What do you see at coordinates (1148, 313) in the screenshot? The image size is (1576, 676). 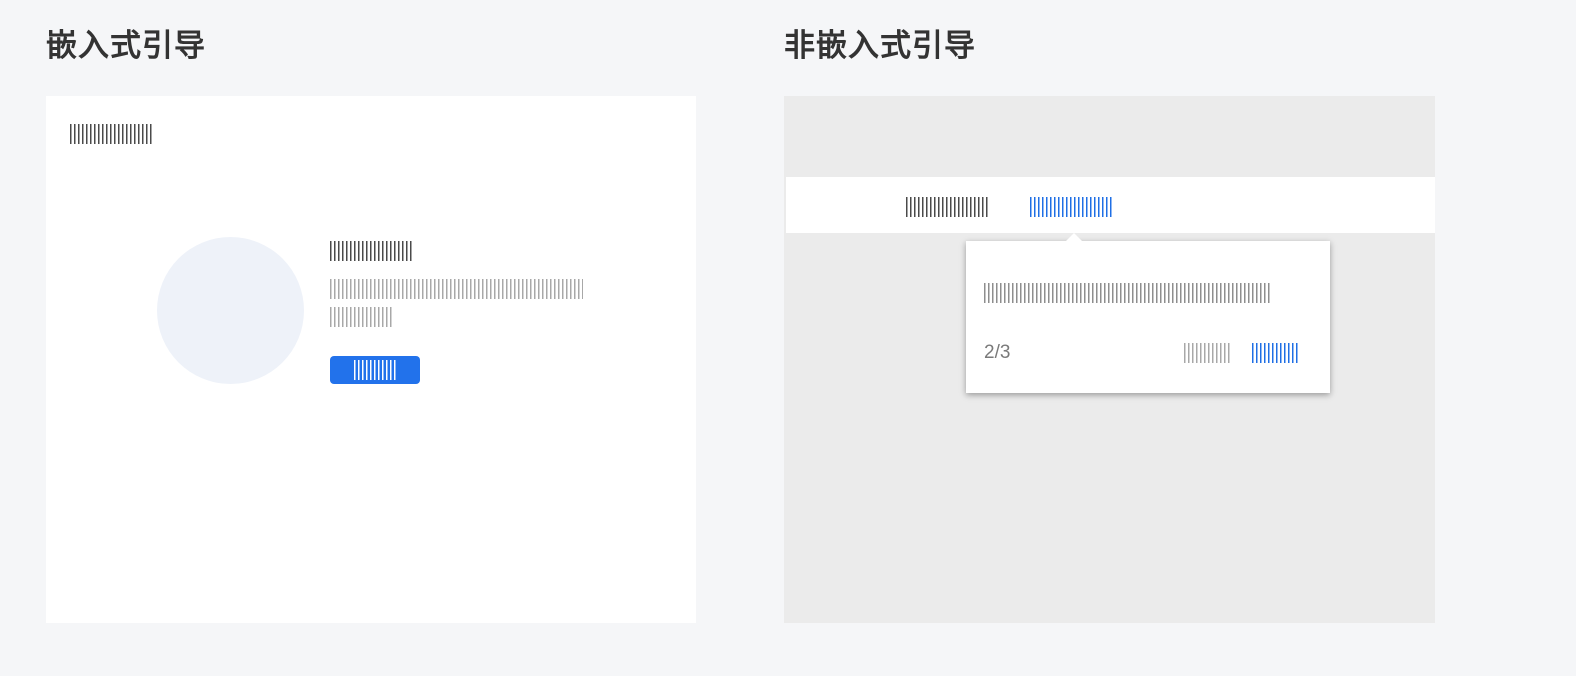 I see `guide-popover: 2/3` at bounding box center [1148, 313].